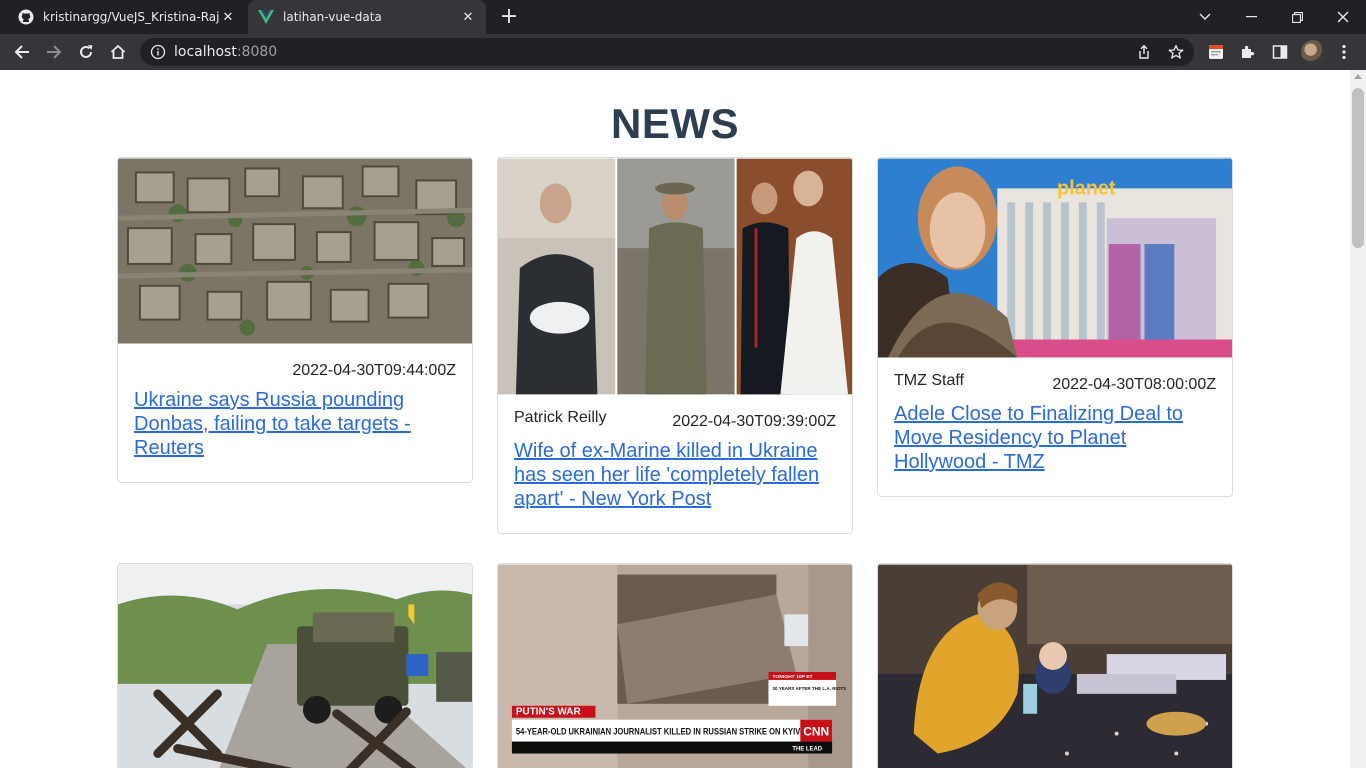 The width and height of the screenshot is (1366, 768). I want to click on page-scrollbar, so click(1358, 419).